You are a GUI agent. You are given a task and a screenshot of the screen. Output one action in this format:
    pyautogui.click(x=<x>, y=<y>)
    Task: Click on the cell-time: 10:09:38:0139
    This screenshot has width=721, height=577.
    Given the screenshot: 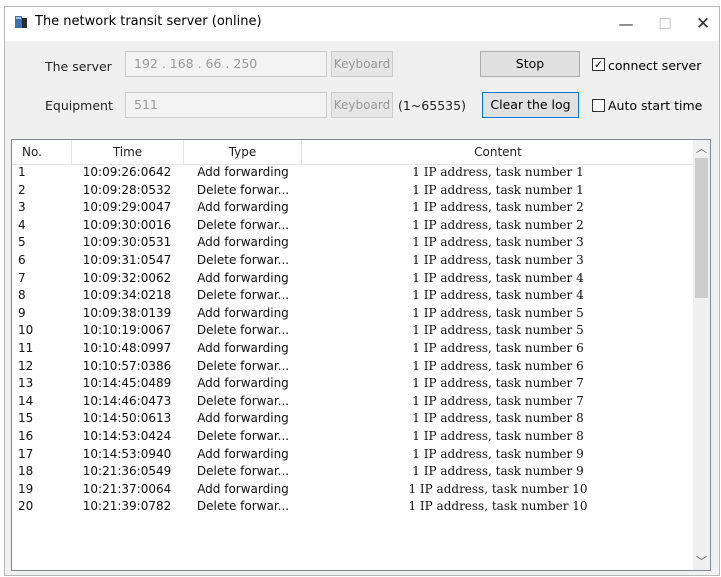 What is the action you would take?
    pyautogui.click(x=127, y=312)
    